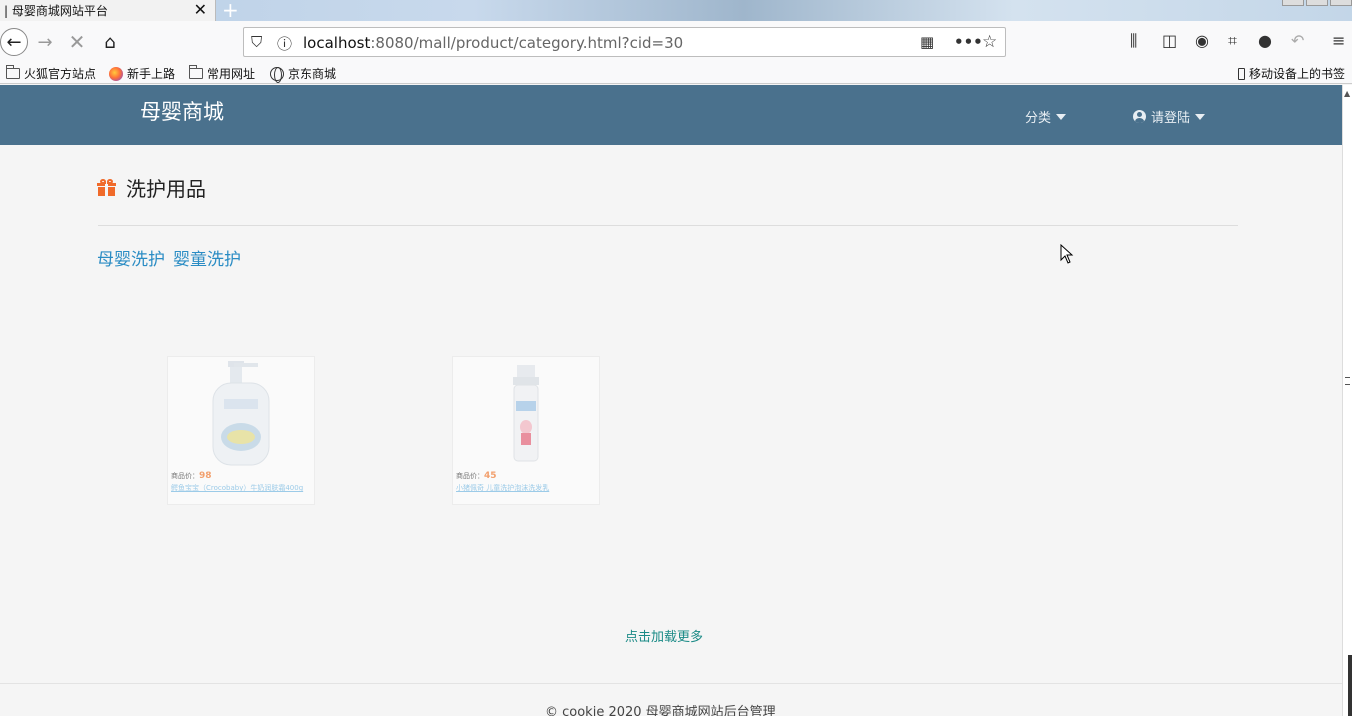  I want to click on firefox-icon, so click(116, 73).